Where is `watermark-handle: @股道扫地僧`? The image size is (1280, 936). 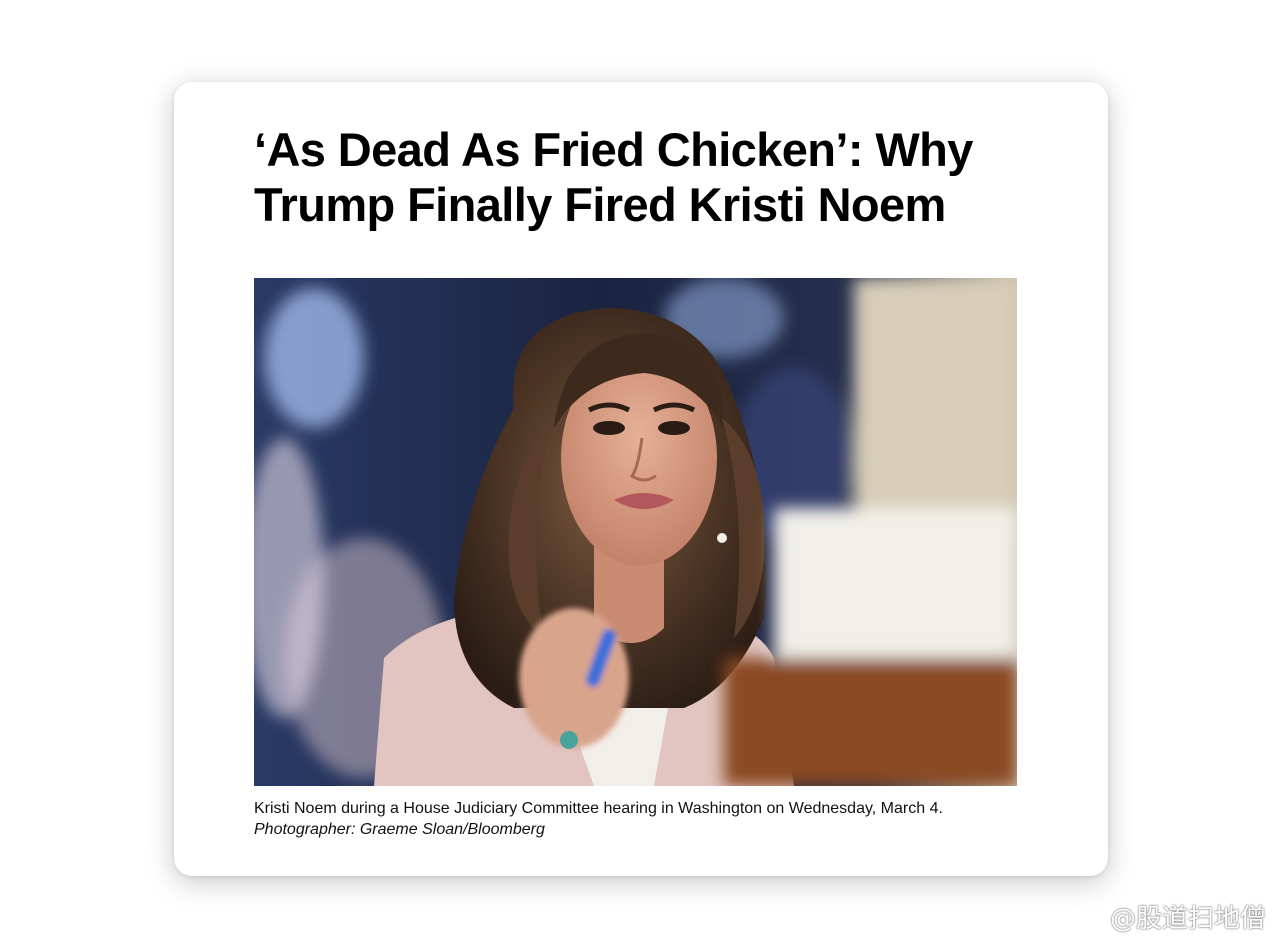 watermark-handle: @股道扫地僧 is located at coordinates (1187, 918).